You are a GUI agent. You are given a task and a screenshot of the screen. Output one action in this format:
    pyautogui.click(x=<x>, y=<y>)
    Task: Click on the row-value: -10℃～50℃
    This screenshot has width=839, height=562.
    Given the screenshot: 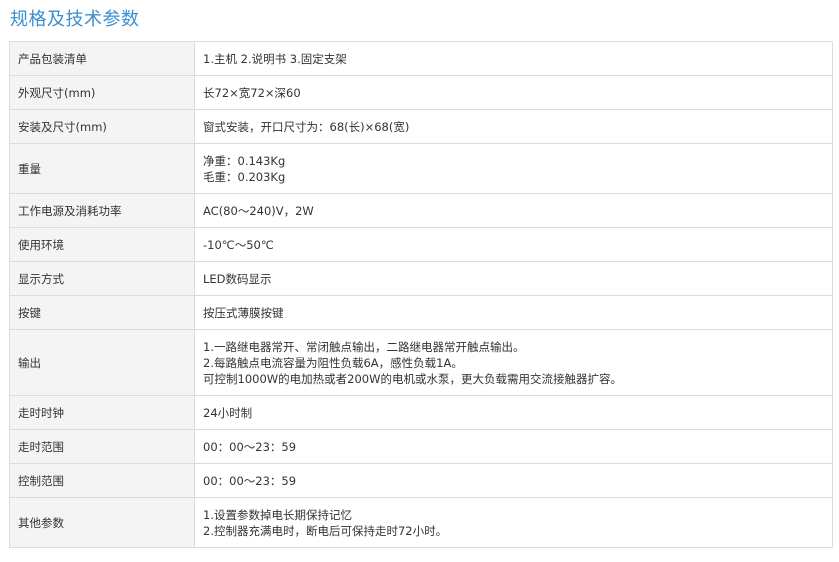 What is the action you would take?
    pyautogui.click(x=513, y=244)
    